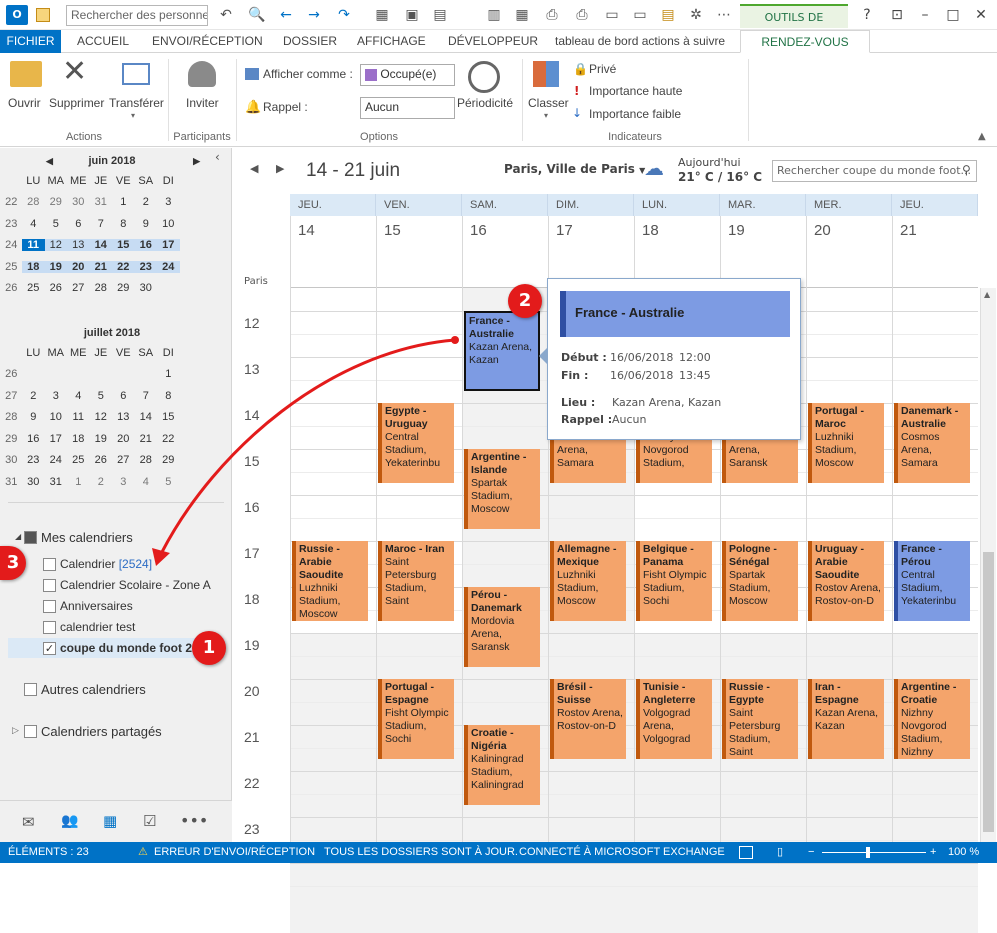 The image size is (997, 933). Describe the element at coordinates (868, 852) in the screenshot. I see `zoom-slider-thumb` at that location.